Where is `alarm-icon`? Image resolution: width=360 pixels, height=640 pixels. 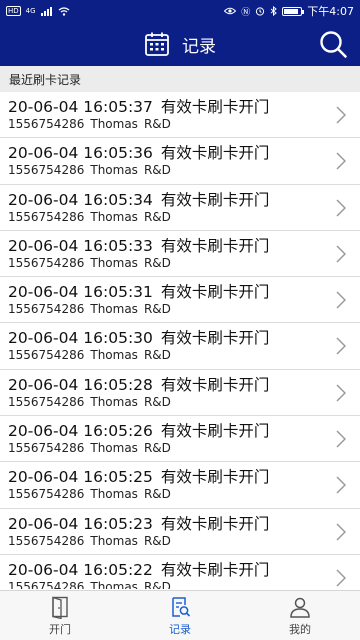 alarm-icon is located at coordinates (260, 11).